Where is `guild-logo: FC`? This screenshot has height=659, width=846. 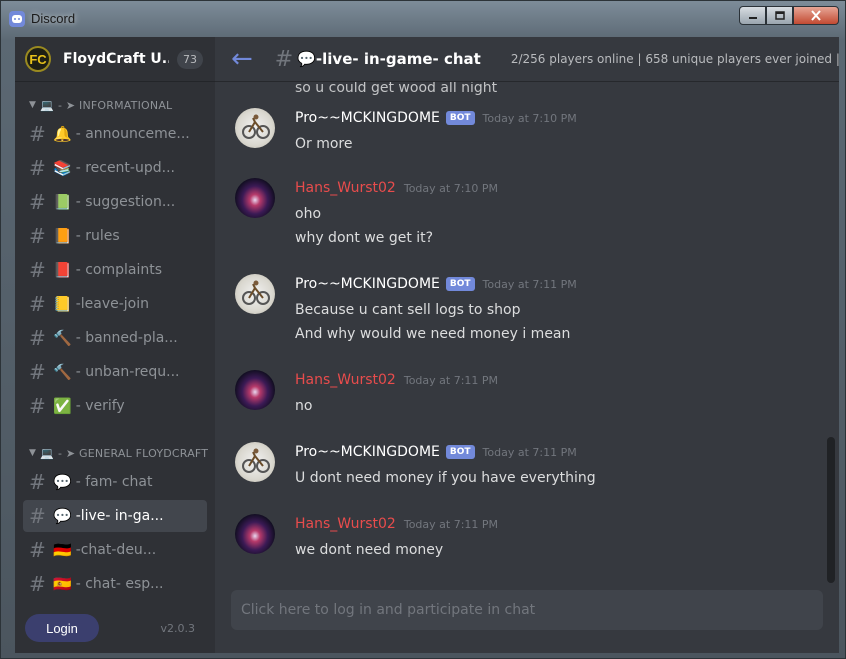
guild-logo: FC is located at coordinates (38, 59).